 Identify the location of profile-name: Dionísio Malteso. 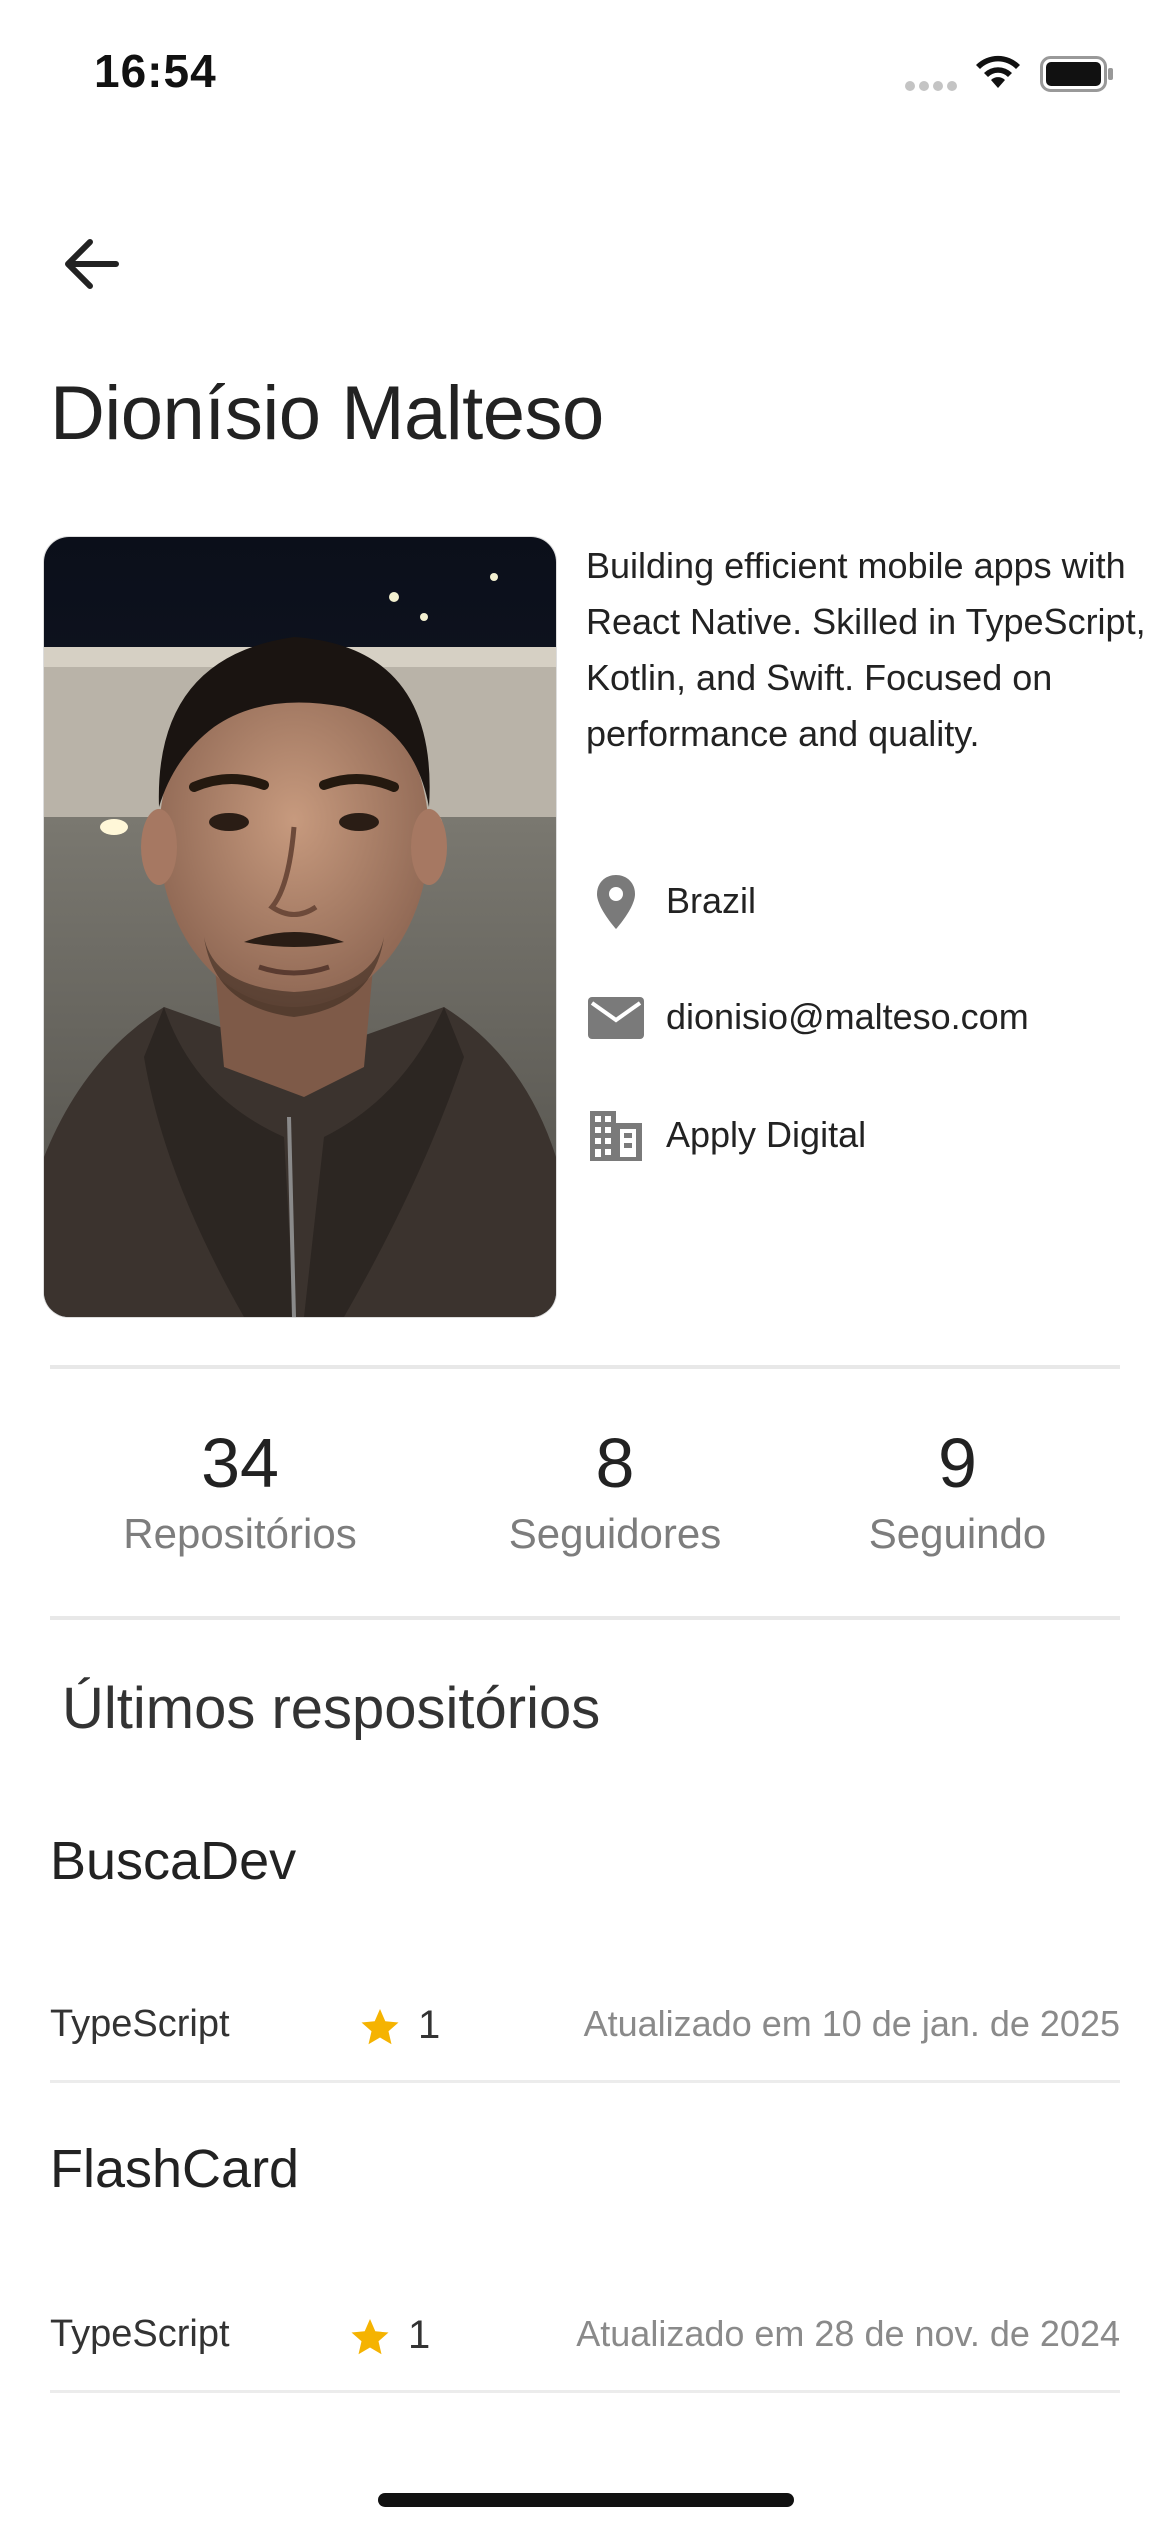
(327, 413).